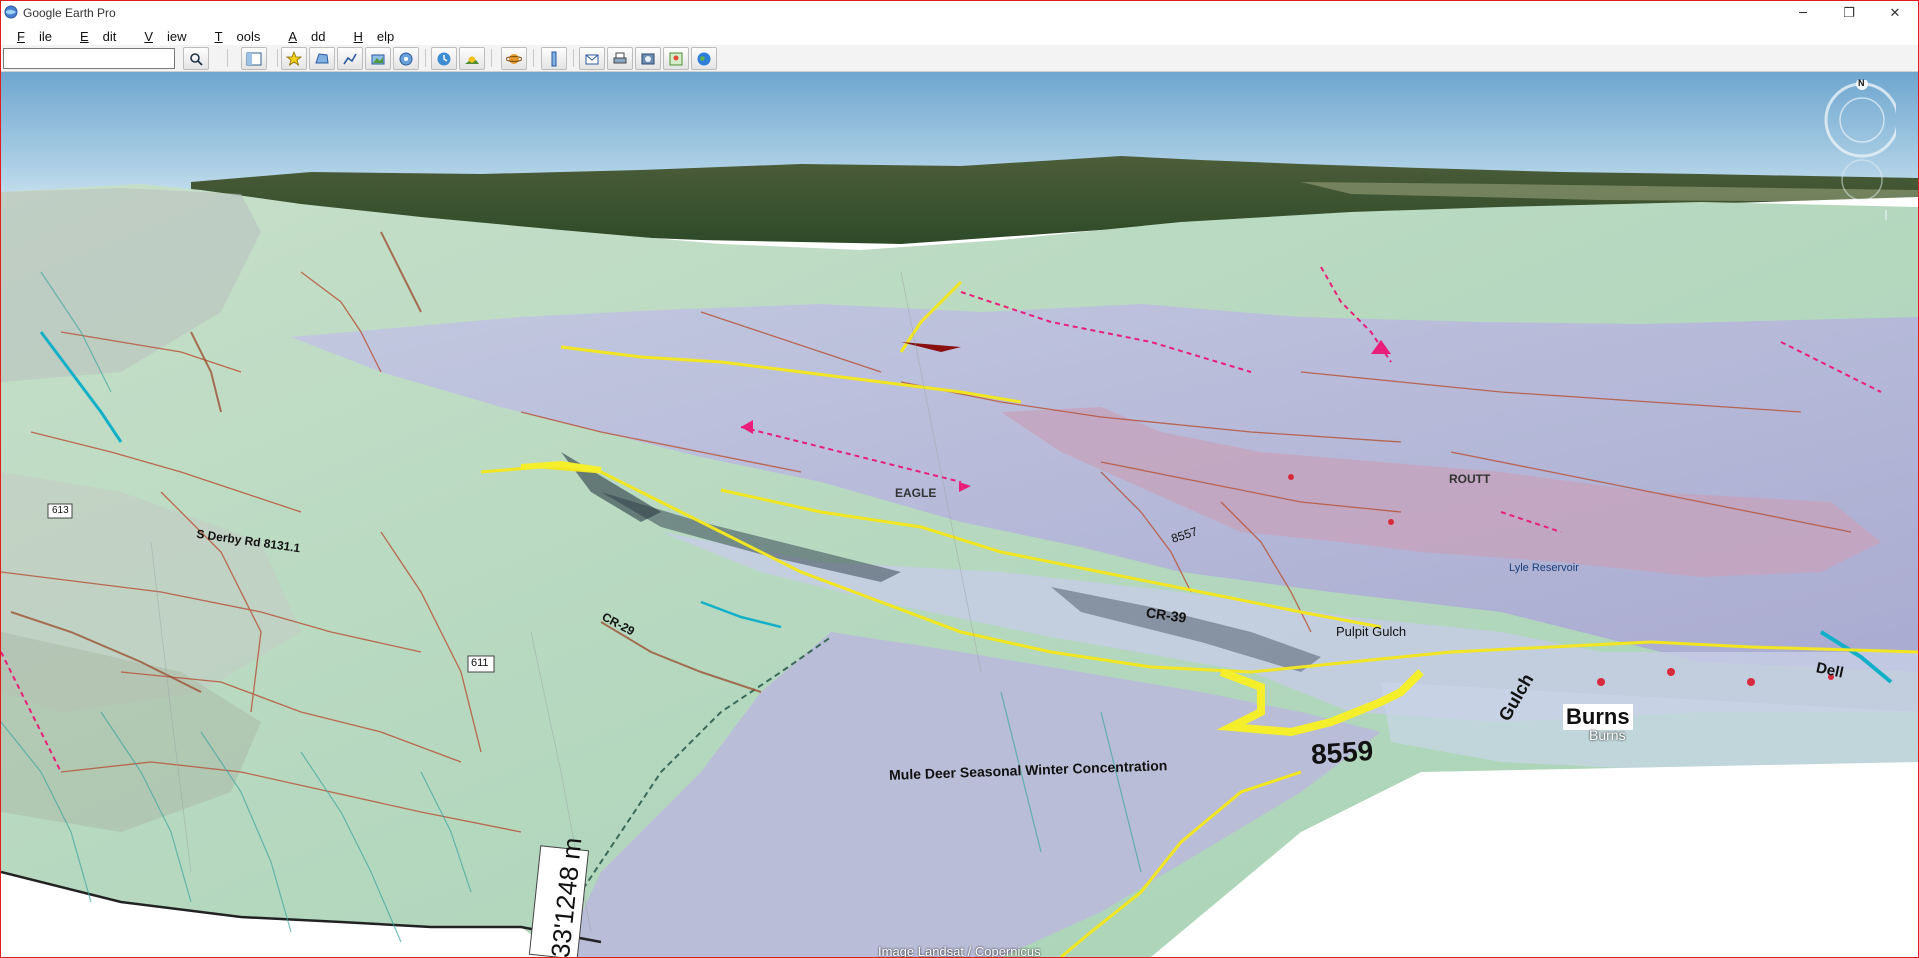 This screenshot has width=1919, height=958. Describe the element at coordinates (959, 13) in the screenshot. I see `title-bar: Google Earth Pro ─ ❐ ✕` at that location.